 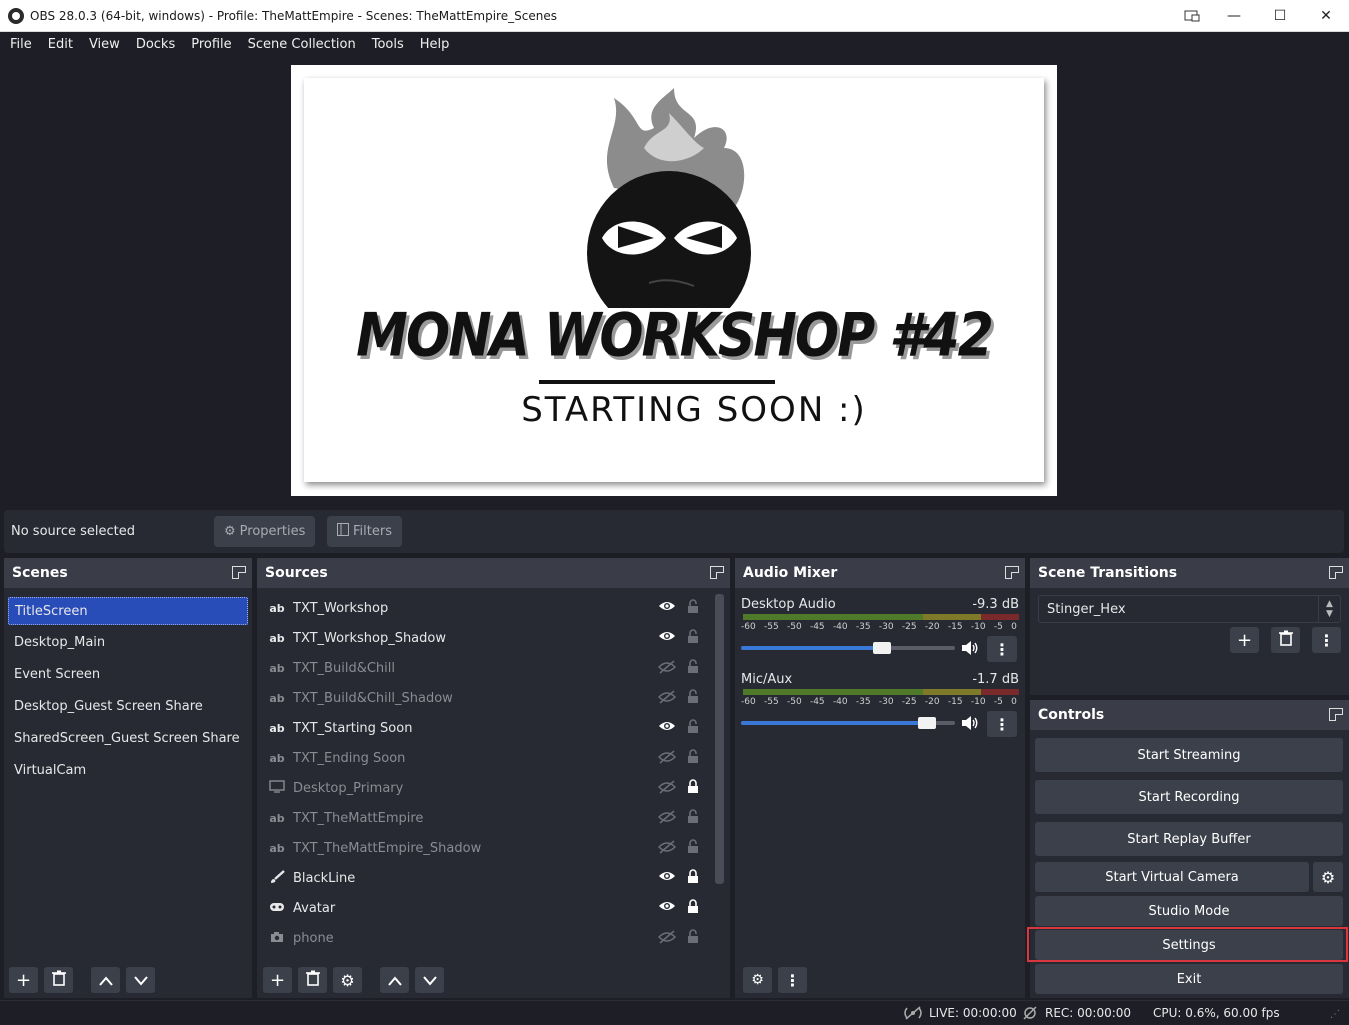 What do you see at coordinates (488, 668) in the screenshot?
I see `source-item: ab TXT_Build&Chill` at bounding box center [488, 668].